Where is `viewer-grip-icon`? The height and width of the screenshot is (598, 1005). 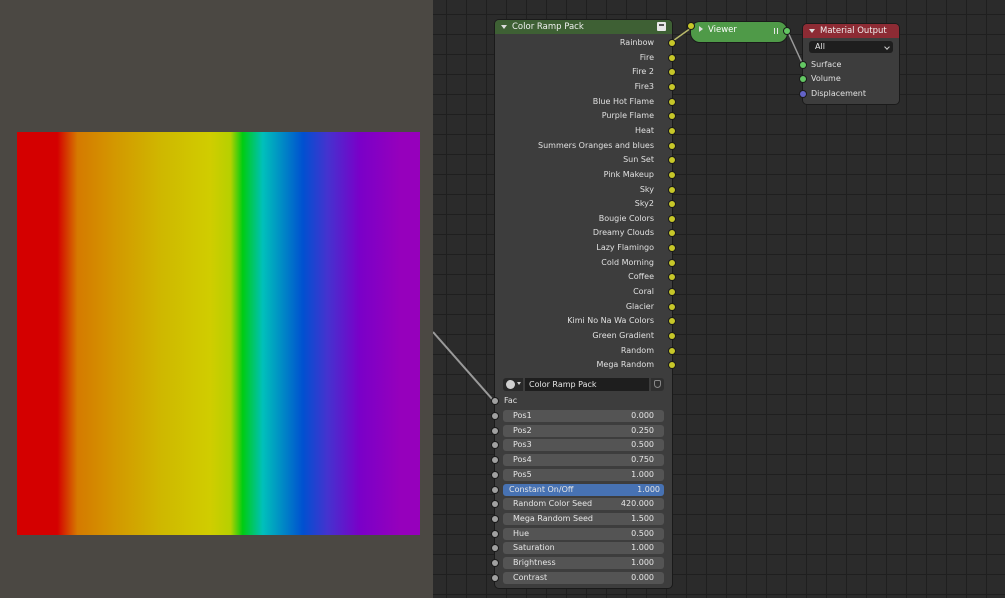
viewer-grip-icon is located at coordinates (776, 31).